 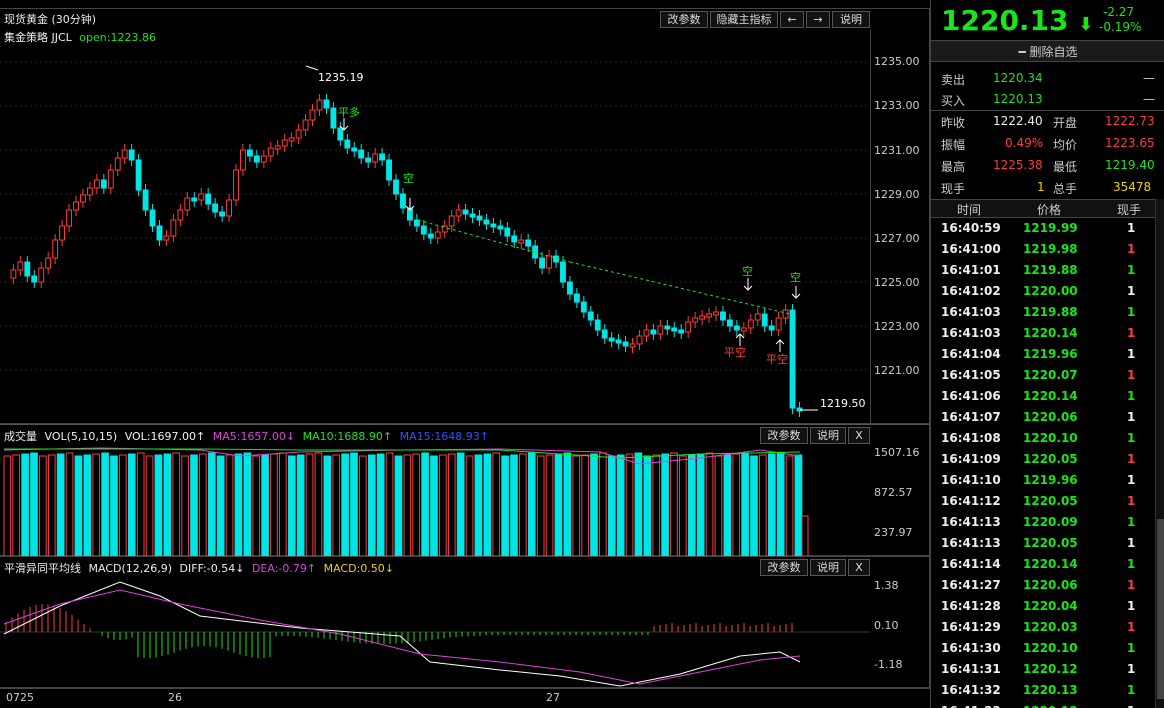 What do you see at coordinates (1050, 480) in the screenshot?
I see `tick-price: 1219.96` at bounding box center [1050, 480].